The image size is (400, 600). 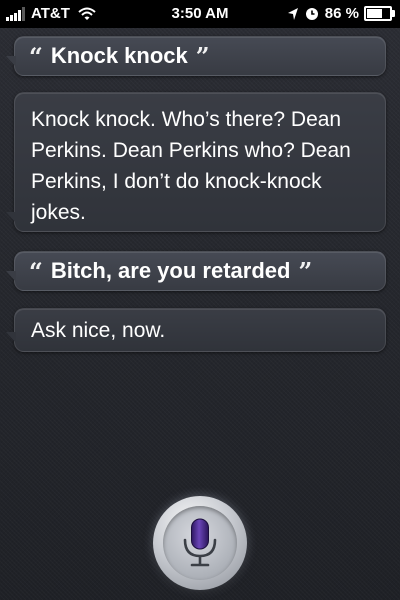 I want to click on alarm-clock-icon, so click(x=311, y=13).